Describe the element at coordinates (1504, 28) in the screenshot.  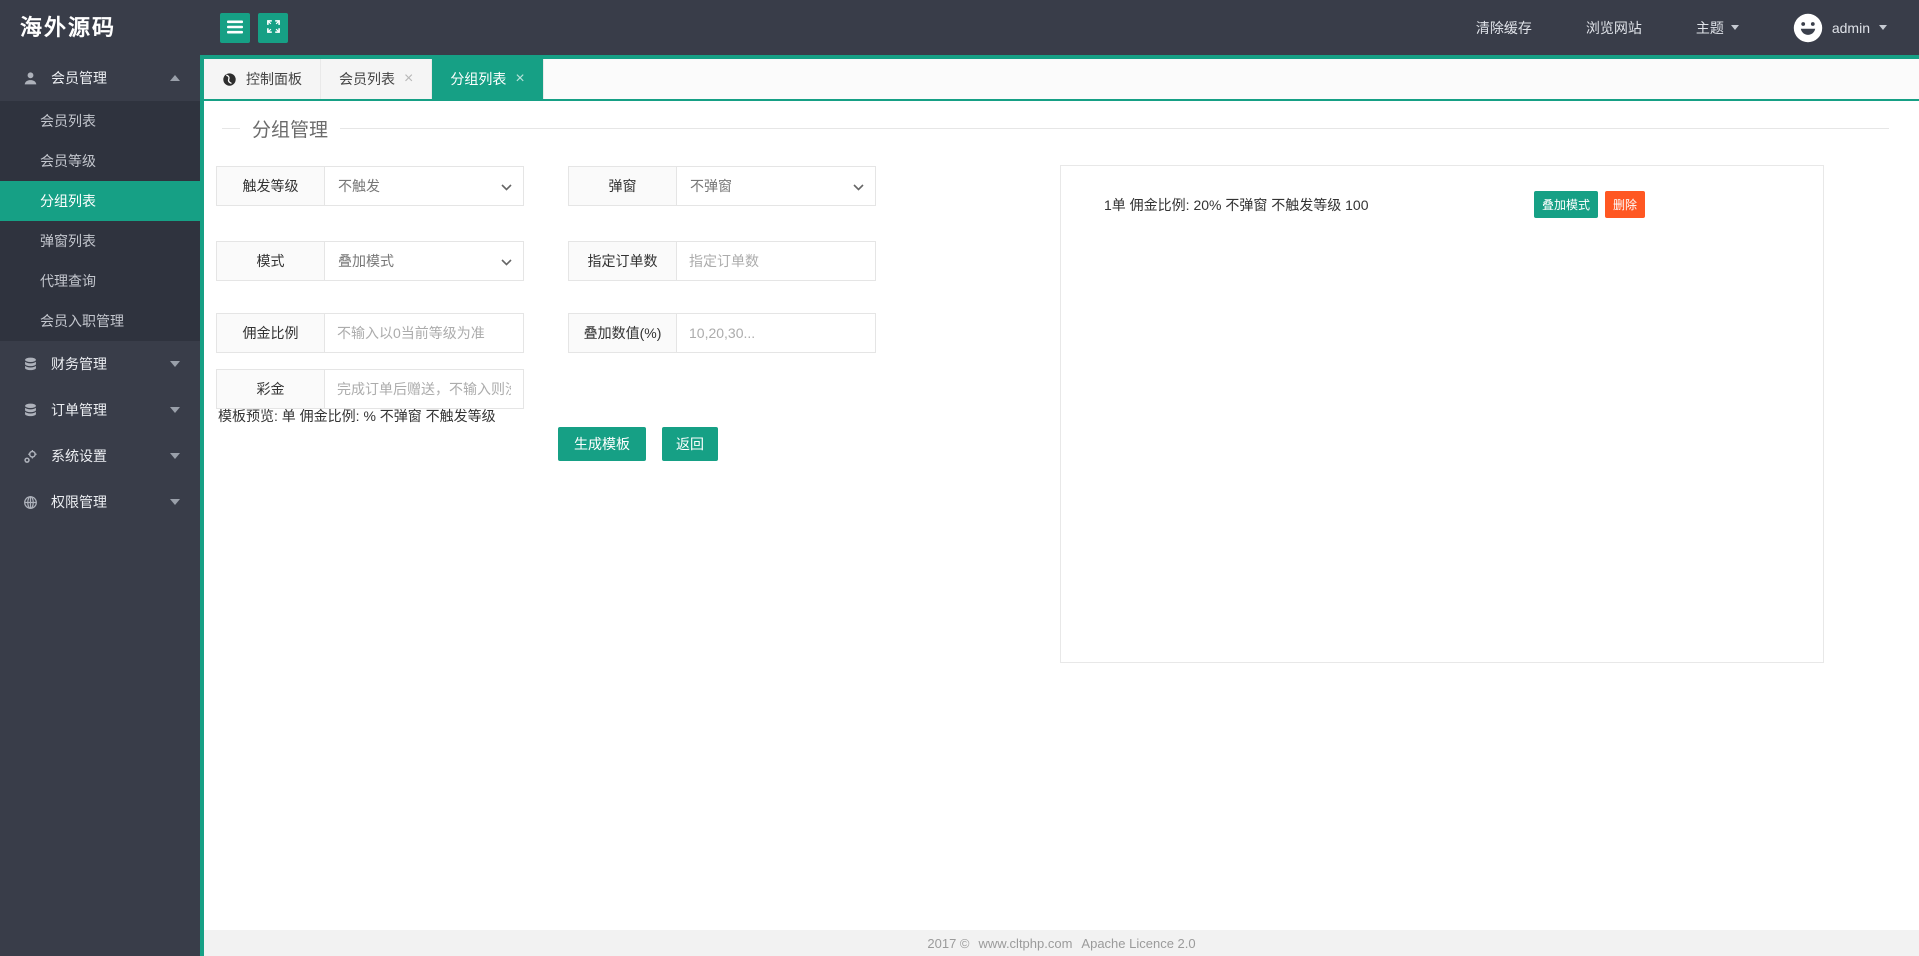
I see `clear-cache-link: 清除缓存` at that location.